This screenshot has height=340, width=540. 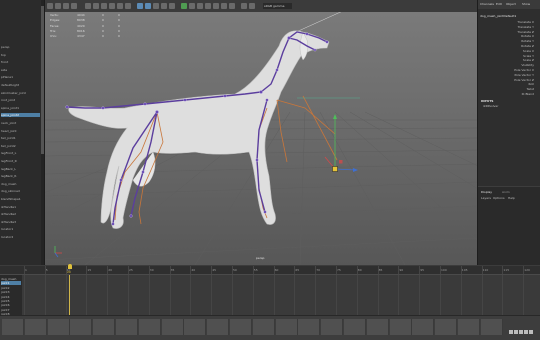 I want to click on lock-camera-icon, so click(x=58, y=6).